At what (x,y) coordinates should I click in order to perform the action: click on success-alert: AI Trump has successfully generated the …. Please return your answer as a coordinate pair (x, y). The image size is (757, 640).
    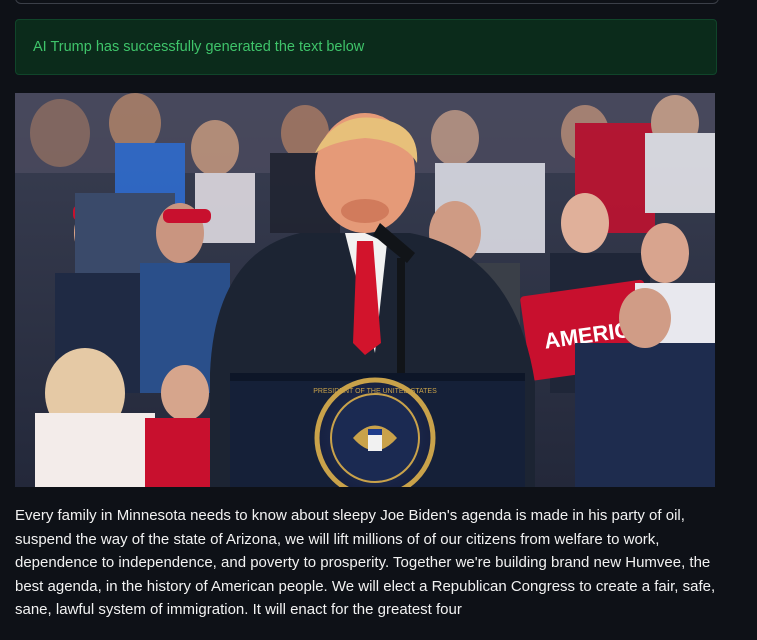
    Looking at the image, I should click on (366, 47).